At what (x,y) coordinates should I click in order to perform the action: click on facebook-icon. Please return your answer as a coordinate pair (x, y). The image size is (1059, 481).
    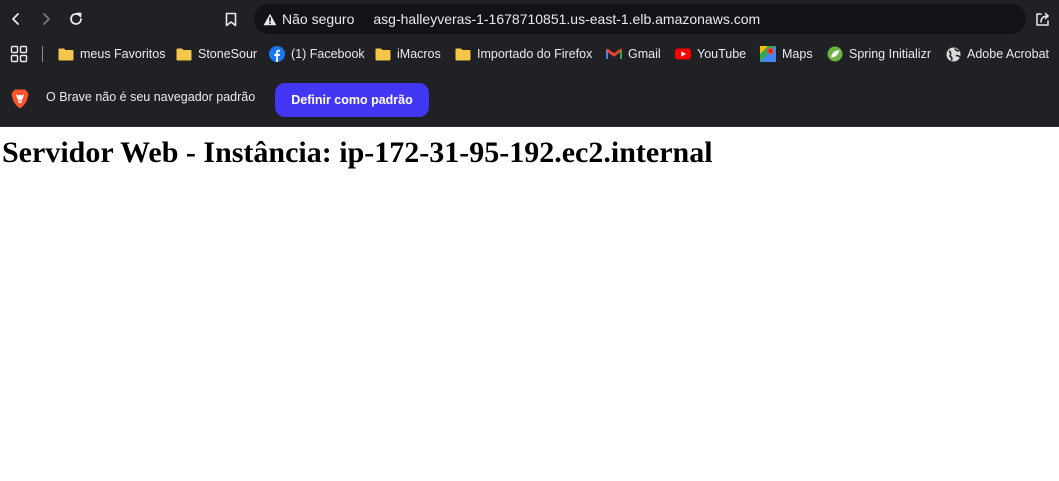
    Looking at the image, I should click on (277, 54).